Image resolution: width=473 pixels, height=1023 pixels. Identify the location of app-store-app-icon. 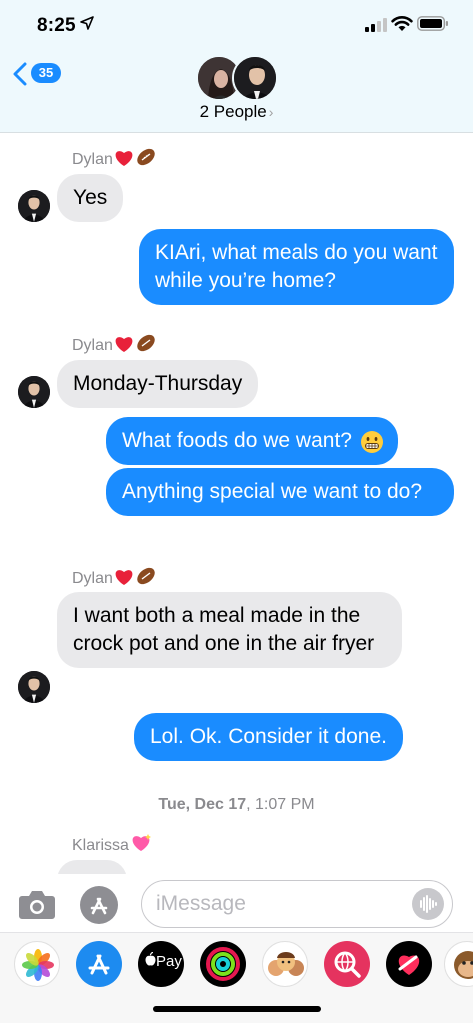
(99, 964).